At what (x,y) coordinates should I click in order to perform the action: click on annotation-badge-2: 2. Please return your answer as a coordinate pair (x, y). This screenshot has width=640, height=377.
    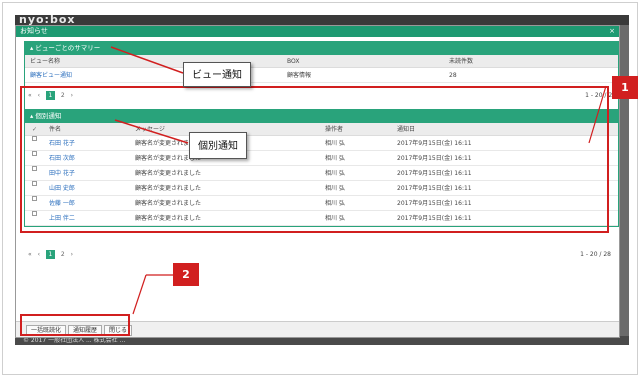
    Looking at the image, I should click on (186, 274).